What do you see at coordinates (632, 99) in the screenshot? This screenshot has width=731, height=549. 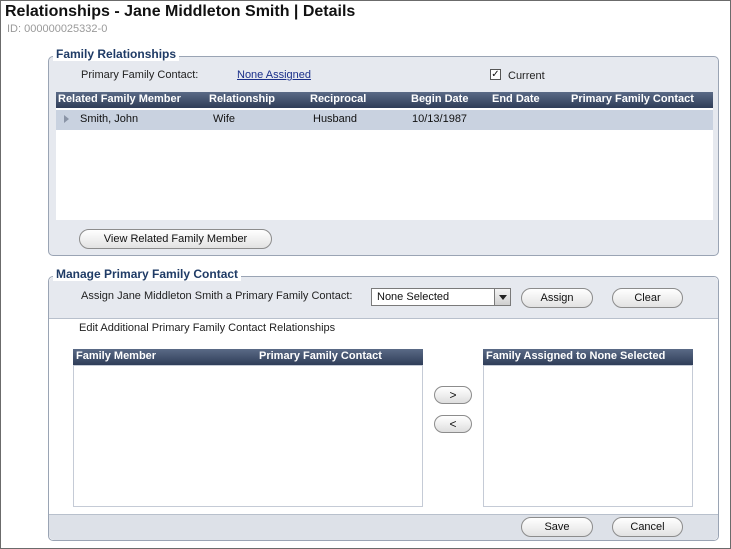 I see `col-primary-family-contact: Primary Family Contact` at bounding box center [632, 99].